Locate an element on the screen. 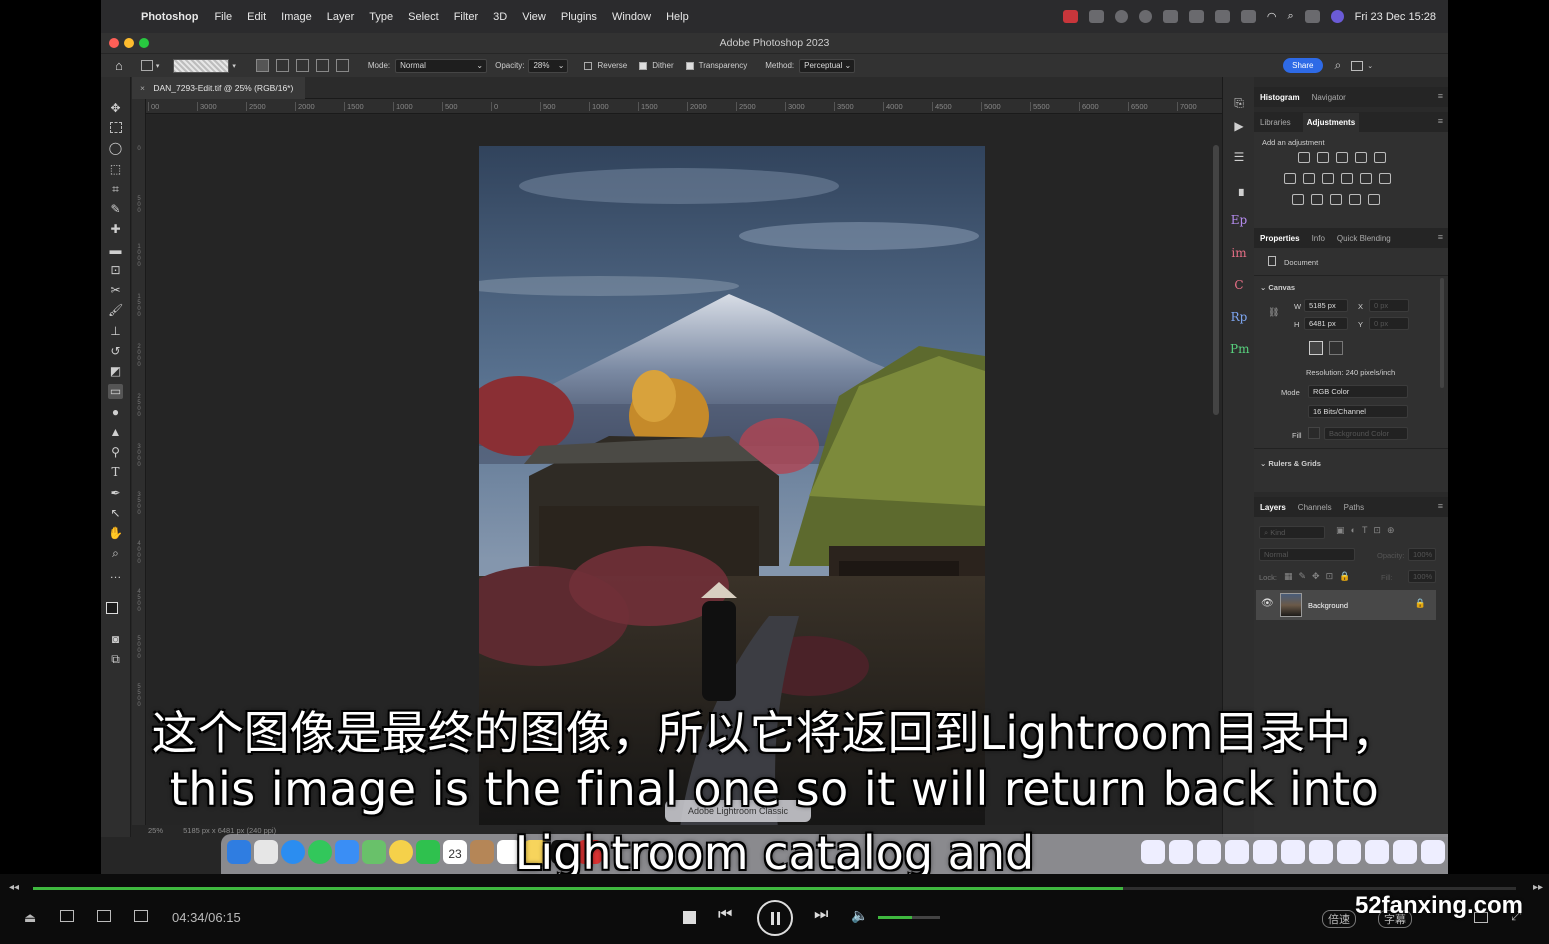 The width and height of the screenshot is (1549, 944). screen-icon is located at coordinates (1096, 16).